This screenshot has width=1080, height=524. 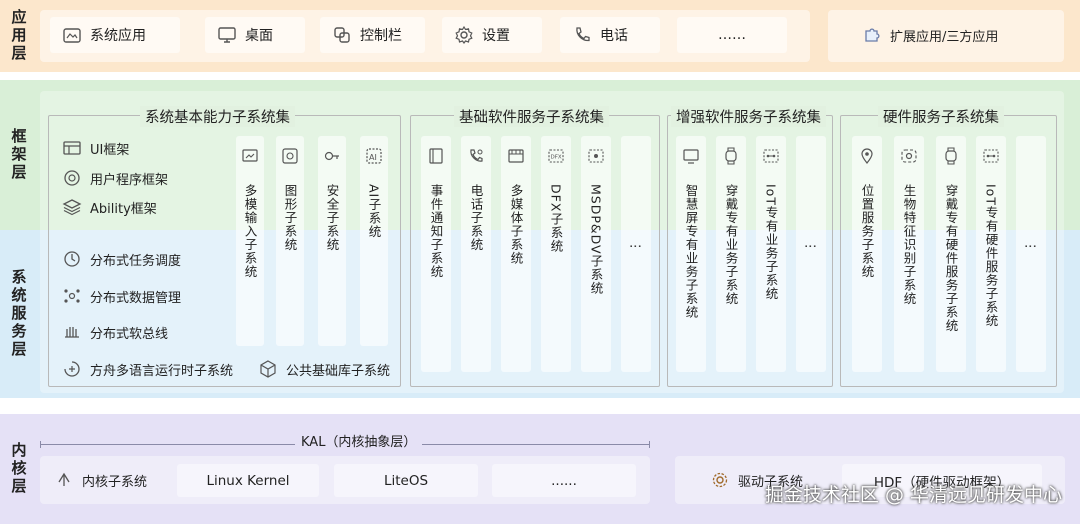 I want to click on layer-label-framework: 框架层, so click(x=18, y=155).